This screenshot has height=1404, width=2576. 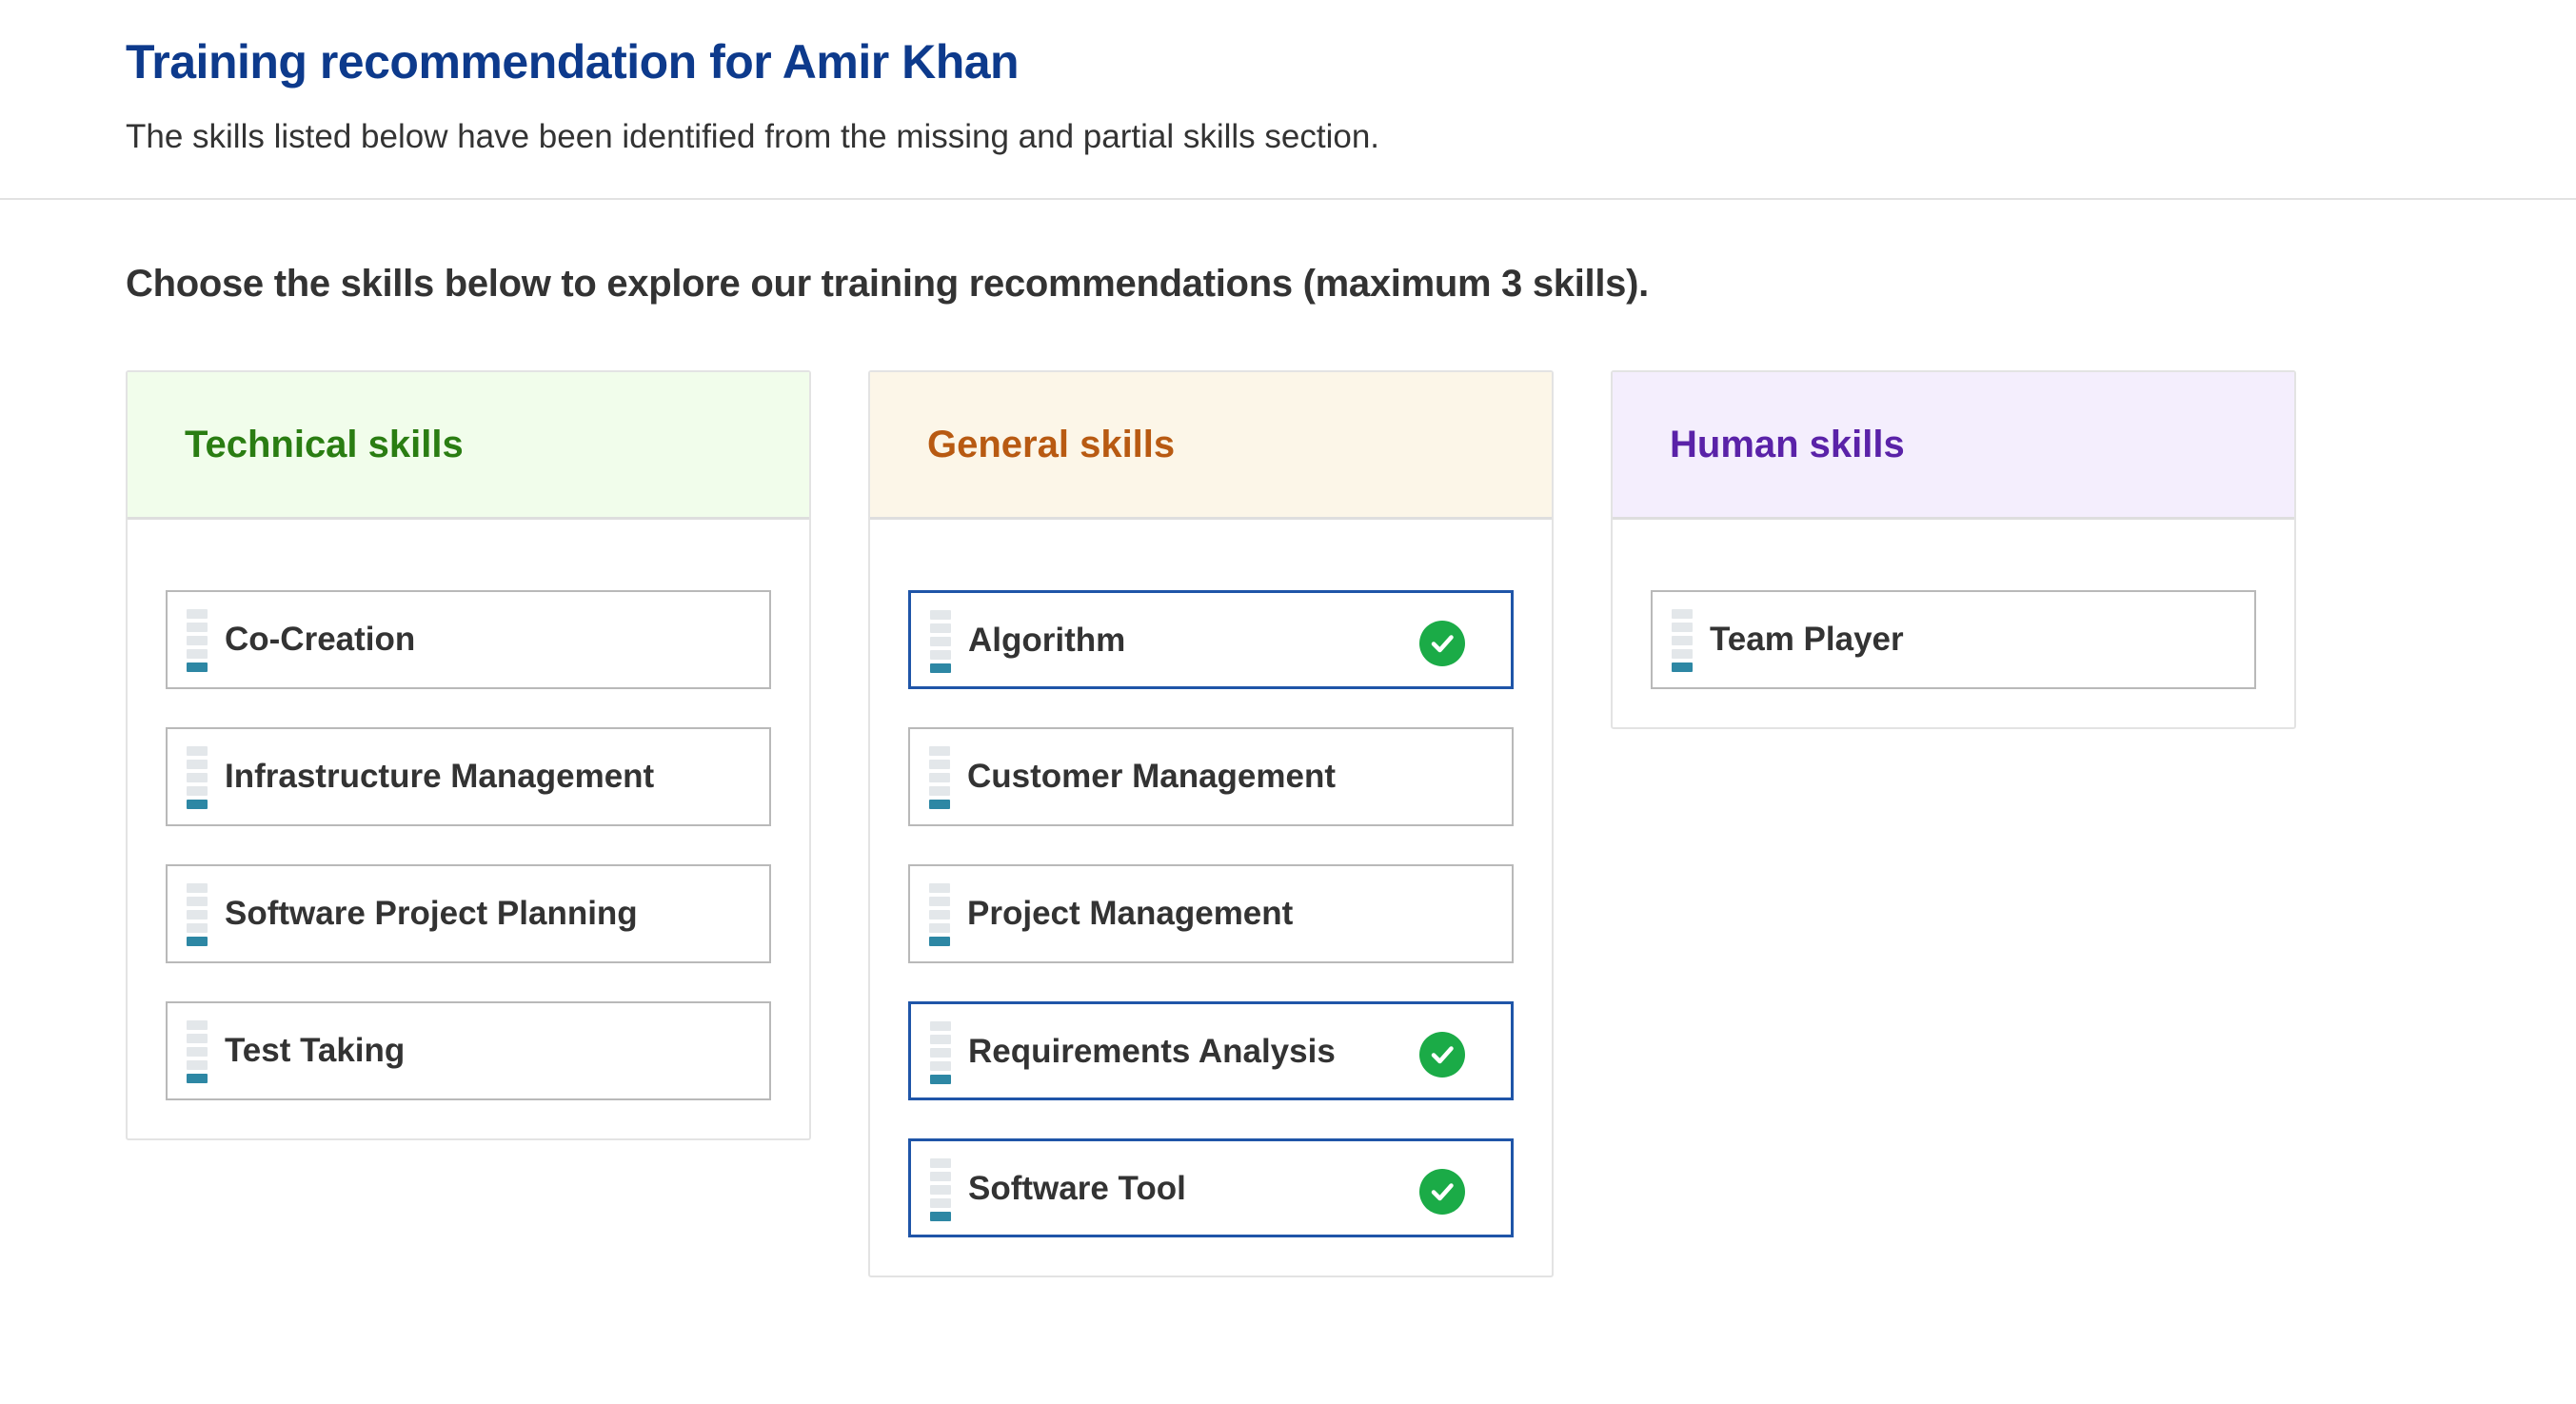 I want to click on skill-label: Team Player, so click(x=1807, y=639).